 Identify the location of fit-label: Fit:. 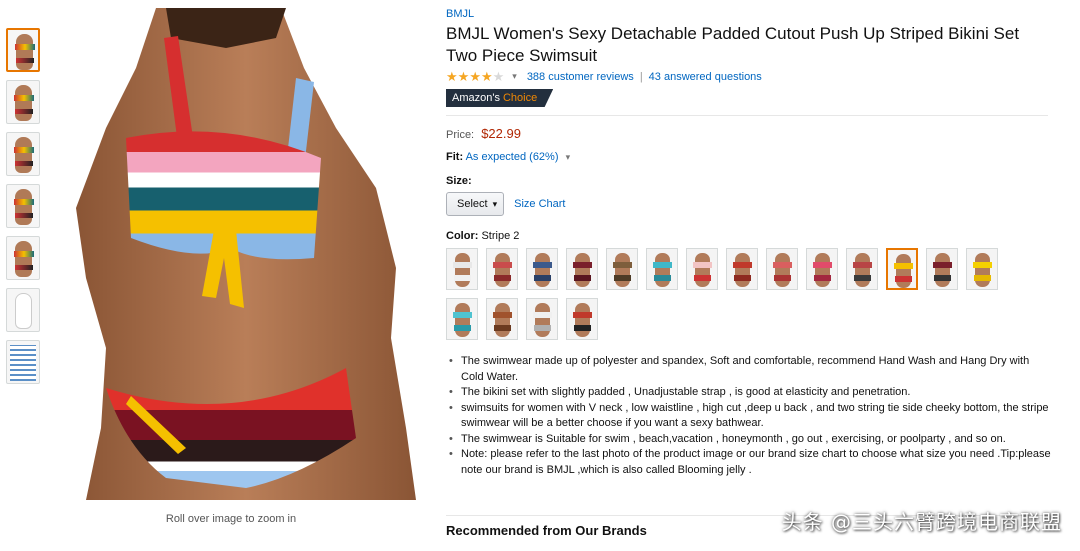
(455, 157).